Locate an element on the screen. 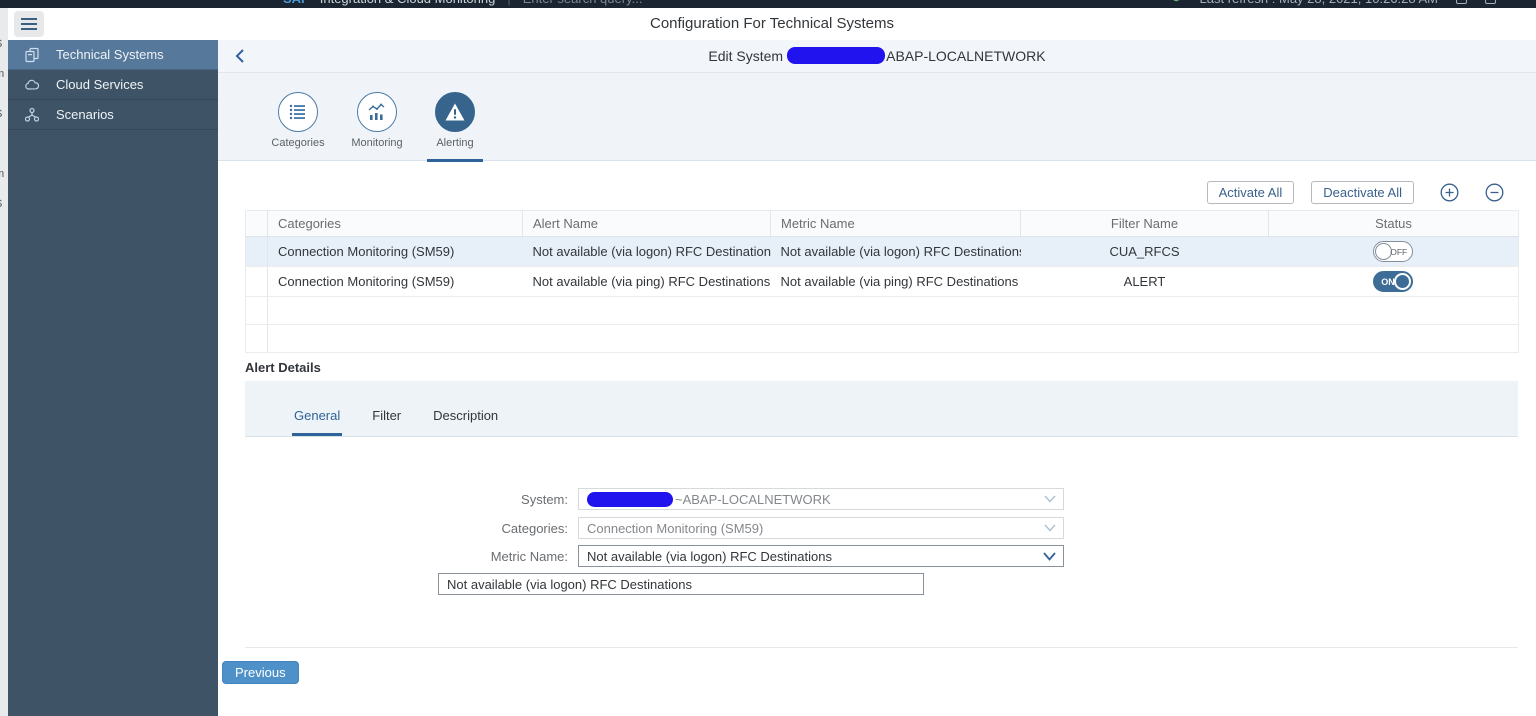  alert-name-input is located at coordinates (681, 584).